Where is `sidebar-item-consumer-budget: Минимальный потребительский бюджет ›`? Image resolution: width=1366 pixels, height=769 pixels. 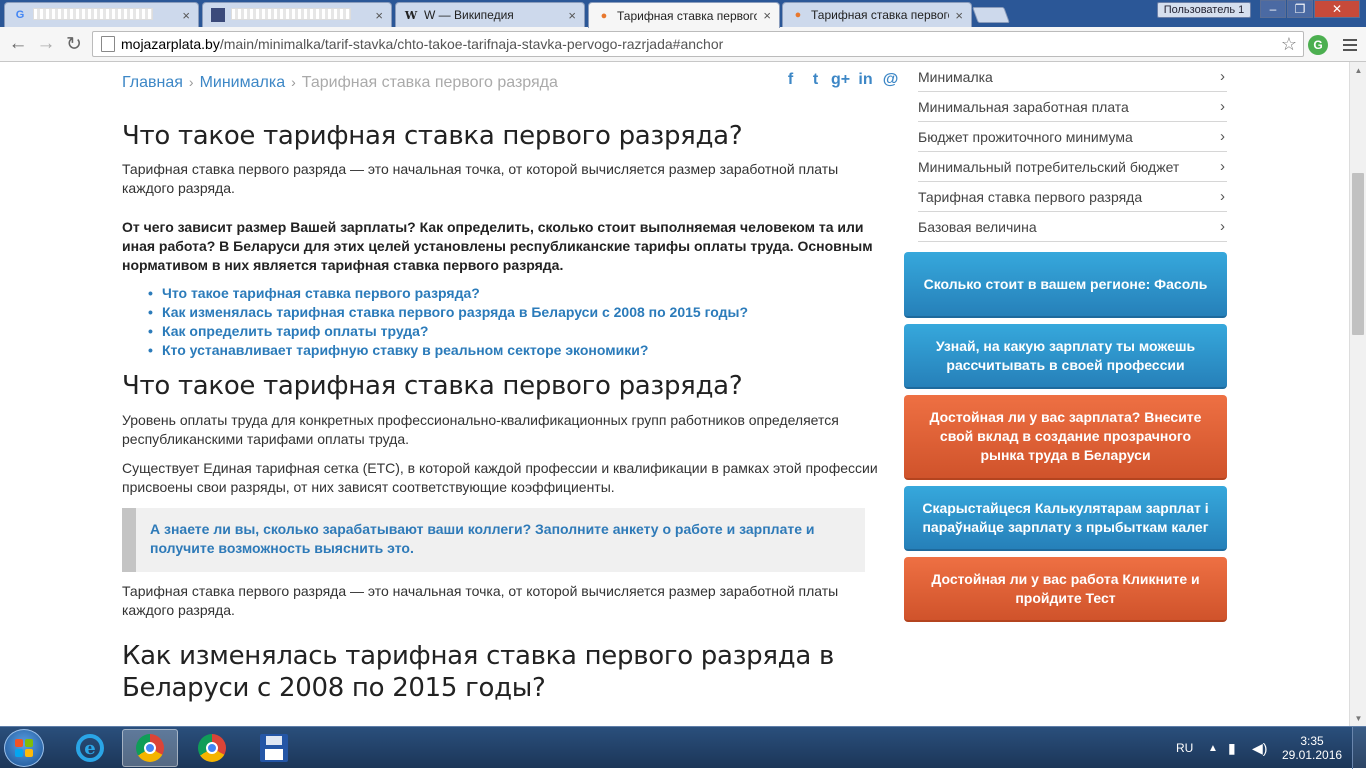
sidebar-item-consumer-budget: Минимальный потребительский бюджет › is located at coordinates (1072, 167).